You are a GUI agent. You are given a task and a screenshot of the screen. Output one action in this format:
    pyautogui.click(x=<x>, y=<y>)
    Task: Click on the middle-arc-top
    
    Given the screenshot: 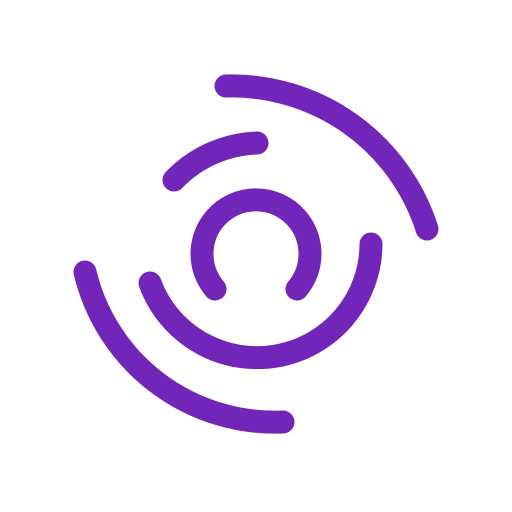 What is the action you would take?
    pyautogui.click(x=215, y=161)
    